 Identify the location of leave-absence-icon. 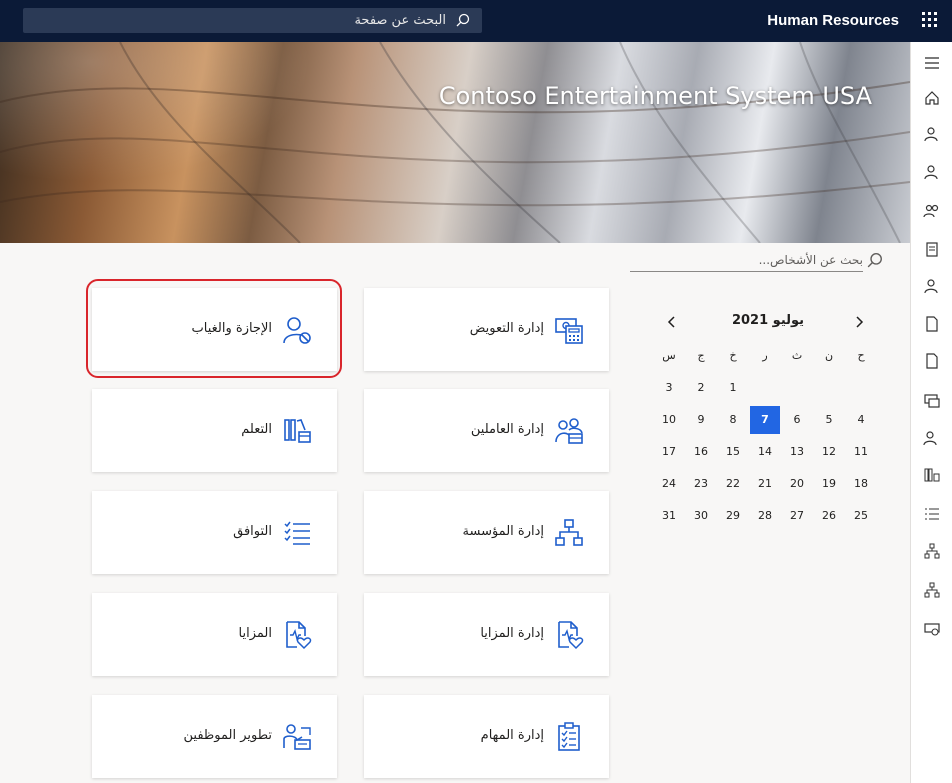
(297, 330).